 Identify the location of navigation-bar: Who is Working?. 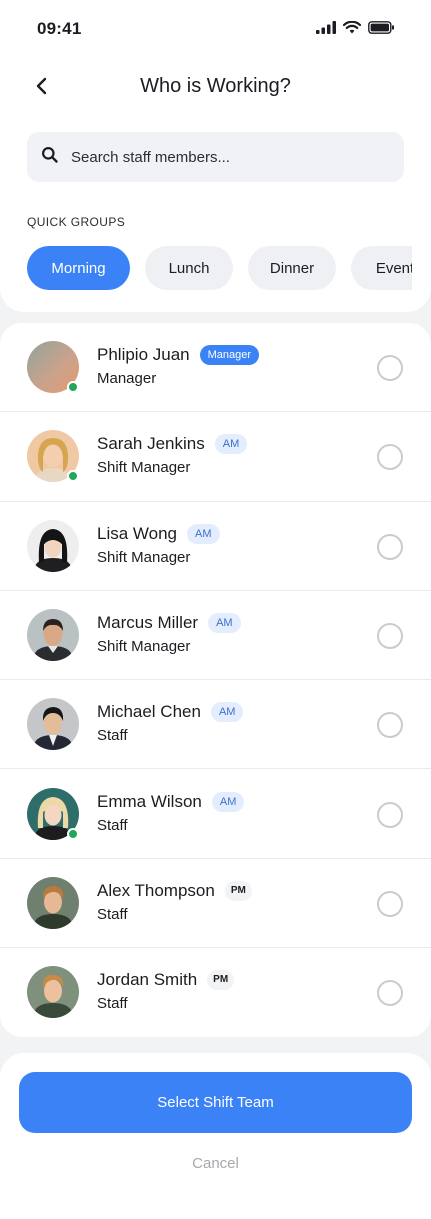
(215, 87).